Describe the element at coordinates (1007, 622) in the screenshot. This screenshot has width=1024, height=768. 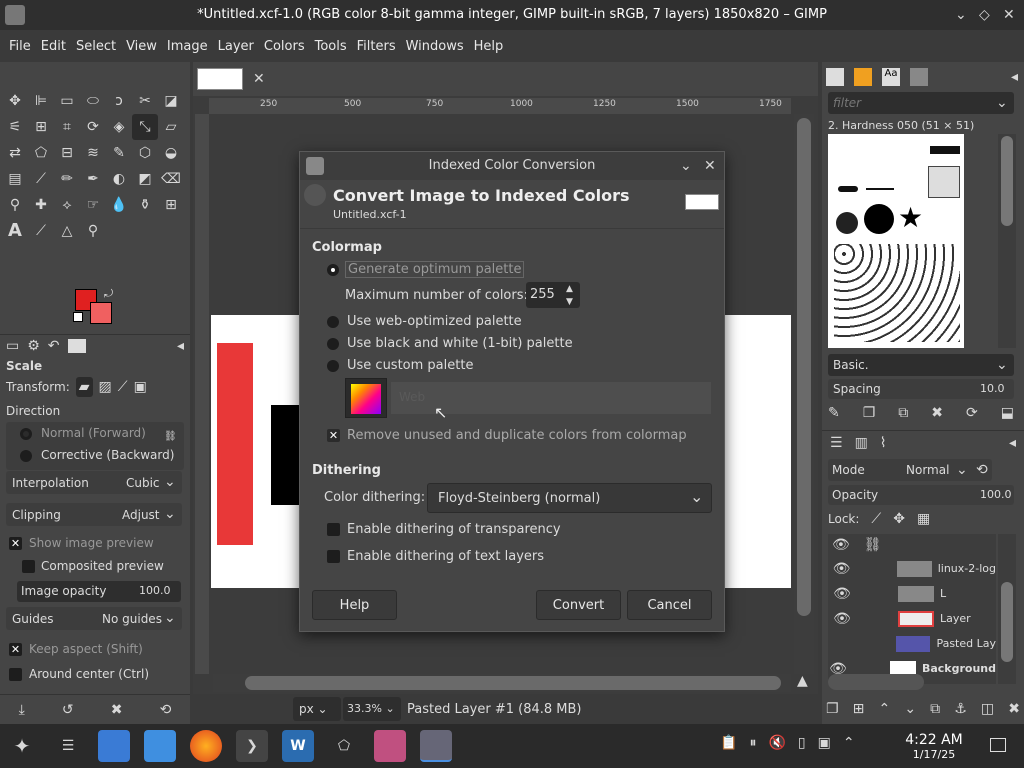
I see `layers-scroll-thumb` at that location.